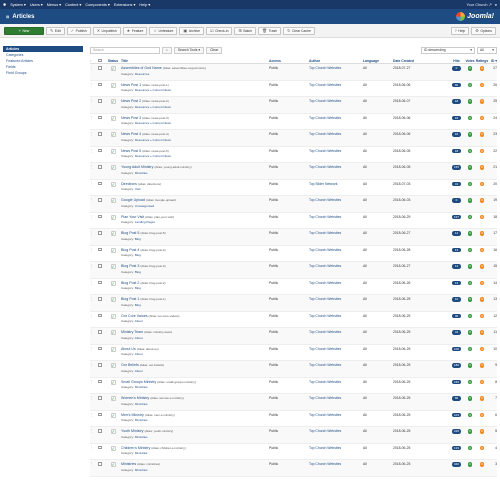  What do you see at coordinates (299, 30) in the screenshot?
I see `clear-cache-button: ↻ Clear Cache` at bounding box center [299, 30].